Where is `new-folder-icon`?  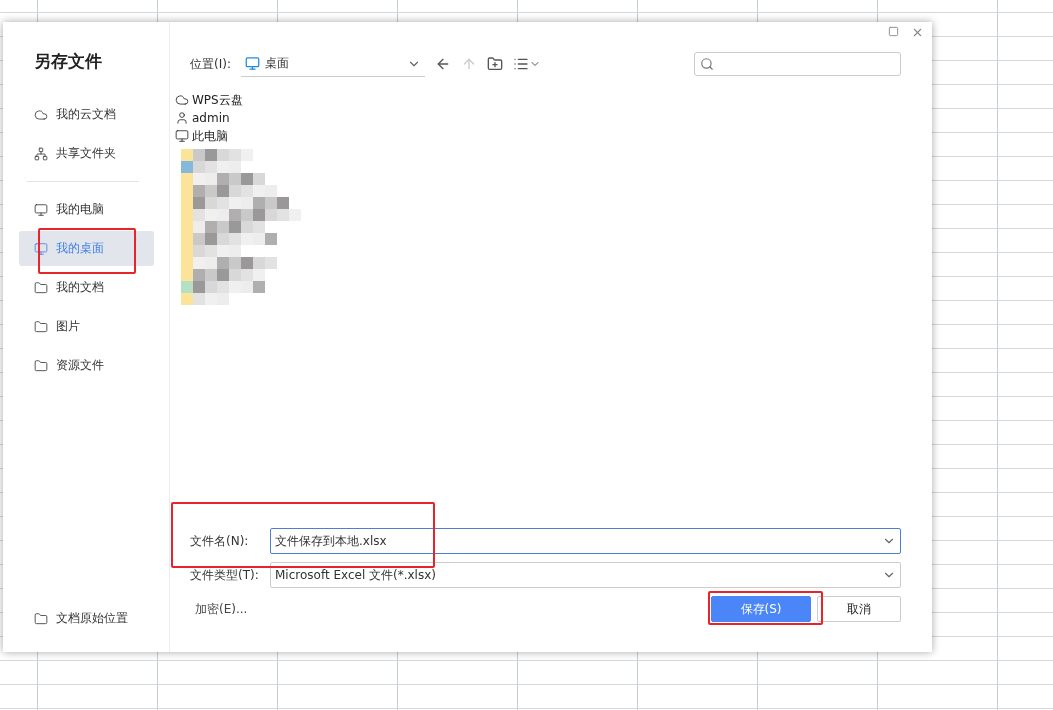
new-folder-icon is located at coordinates (494, 64).